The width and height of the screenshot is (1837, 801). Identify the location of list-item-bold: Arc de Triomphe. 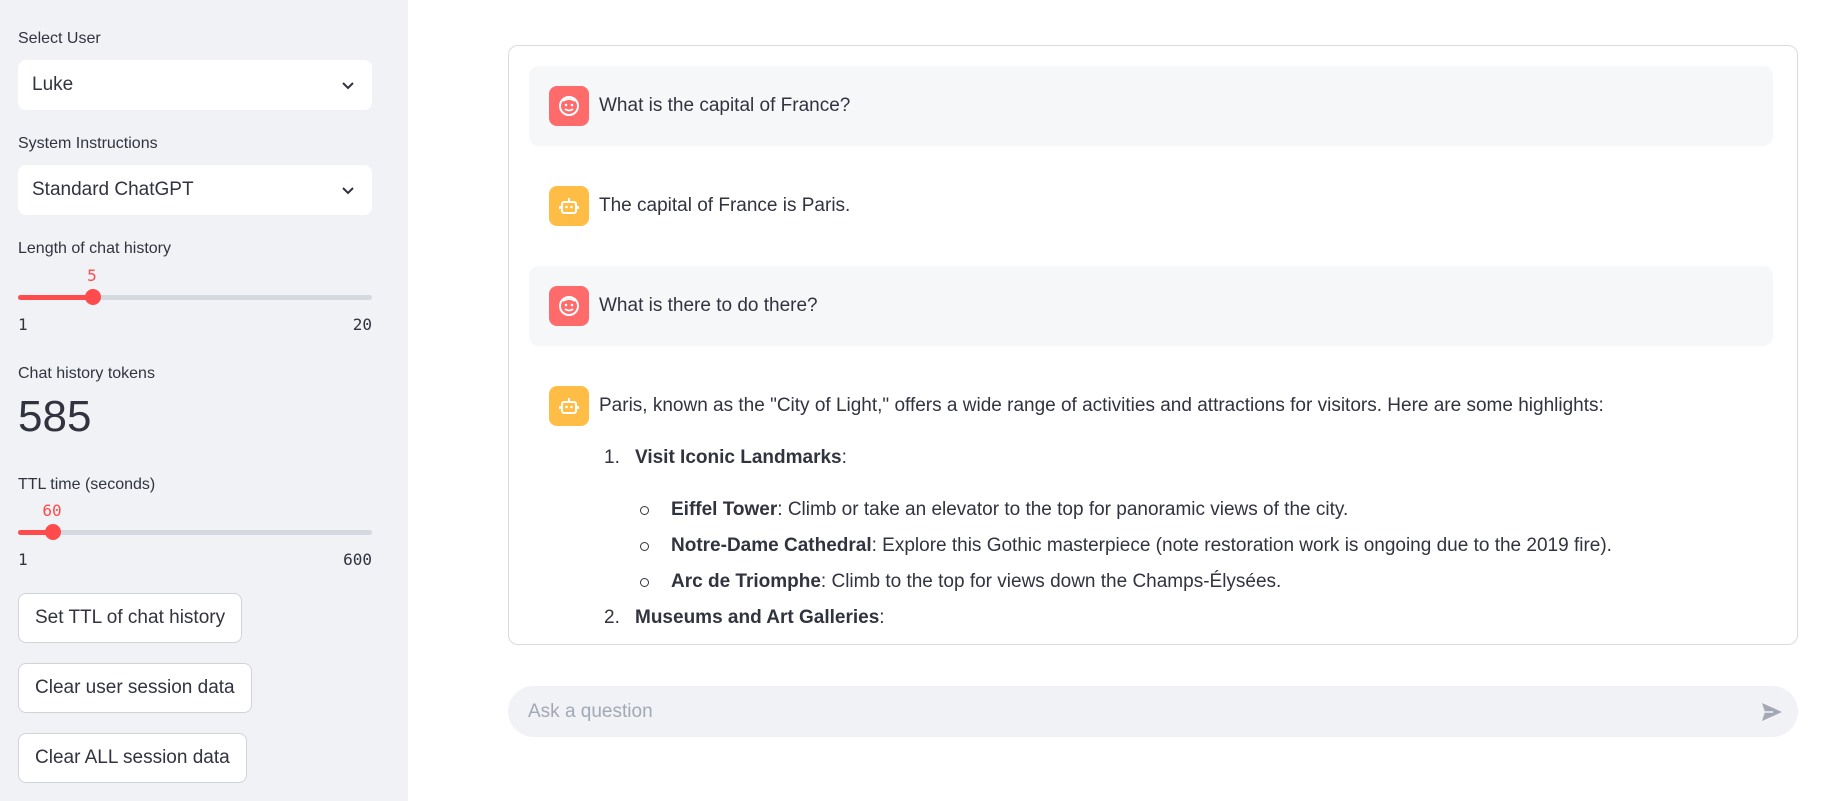
(746, 581).